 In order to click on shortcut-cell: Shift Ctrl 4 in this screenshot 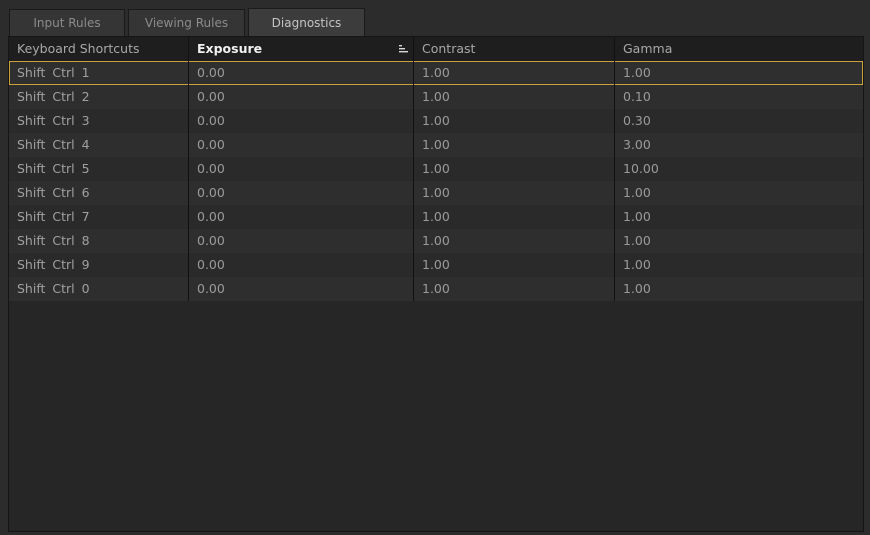, I will do `click(53, 144)`.